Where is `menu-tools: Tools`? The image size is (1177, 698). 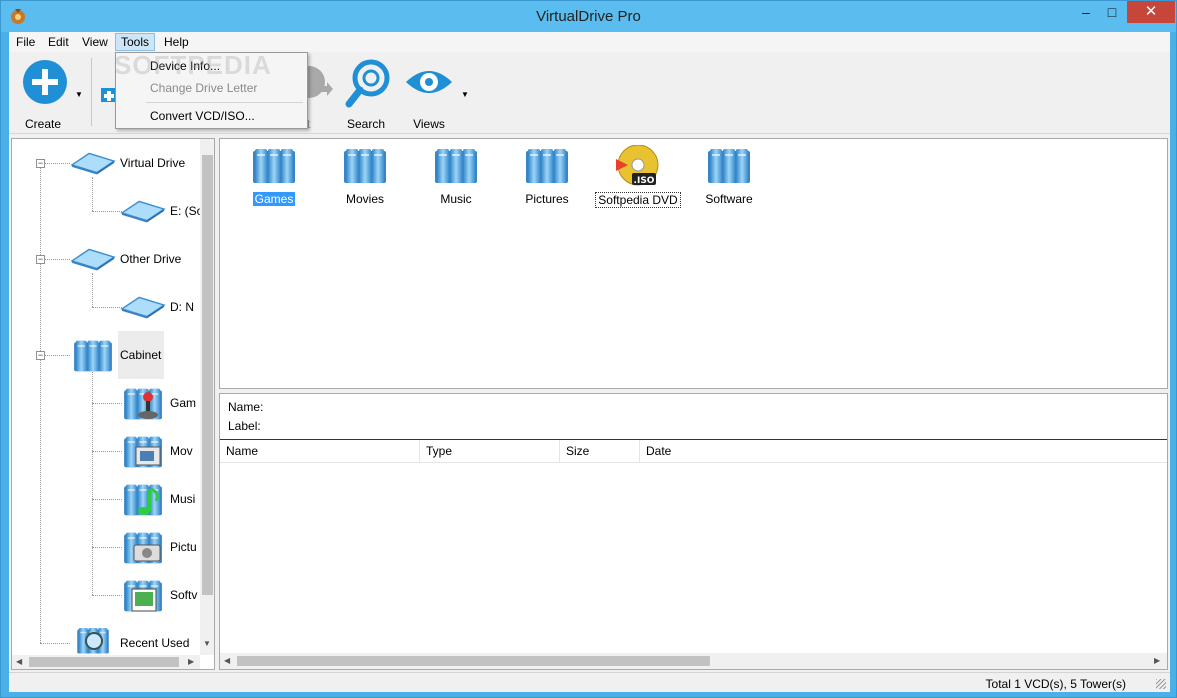 menu-tools: Tools is located at coordinates (135, 42).